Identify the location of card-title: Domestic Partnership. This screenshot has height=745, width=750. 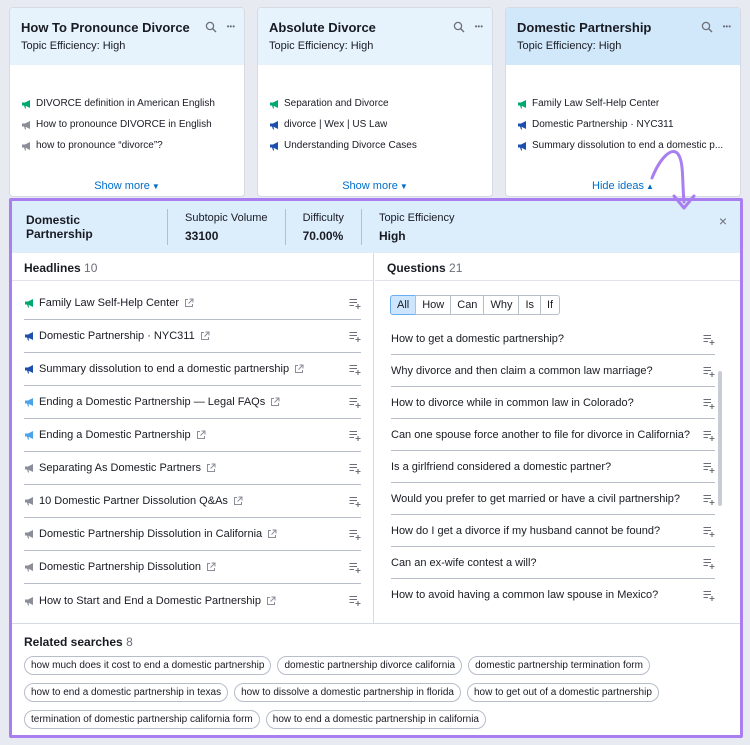
(623, 27).